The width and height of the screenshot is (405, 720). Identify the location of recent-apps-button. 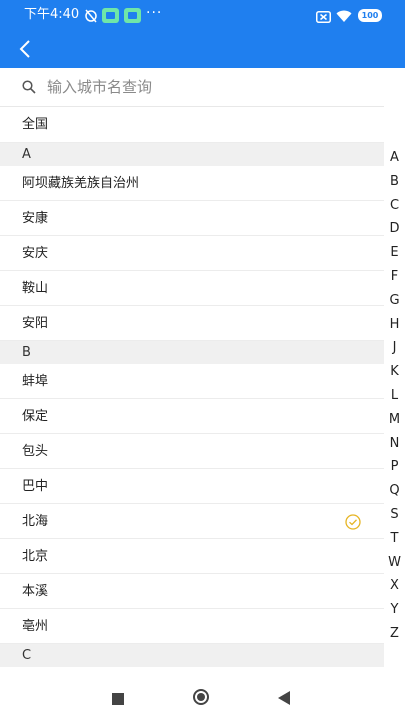
(118, 699).